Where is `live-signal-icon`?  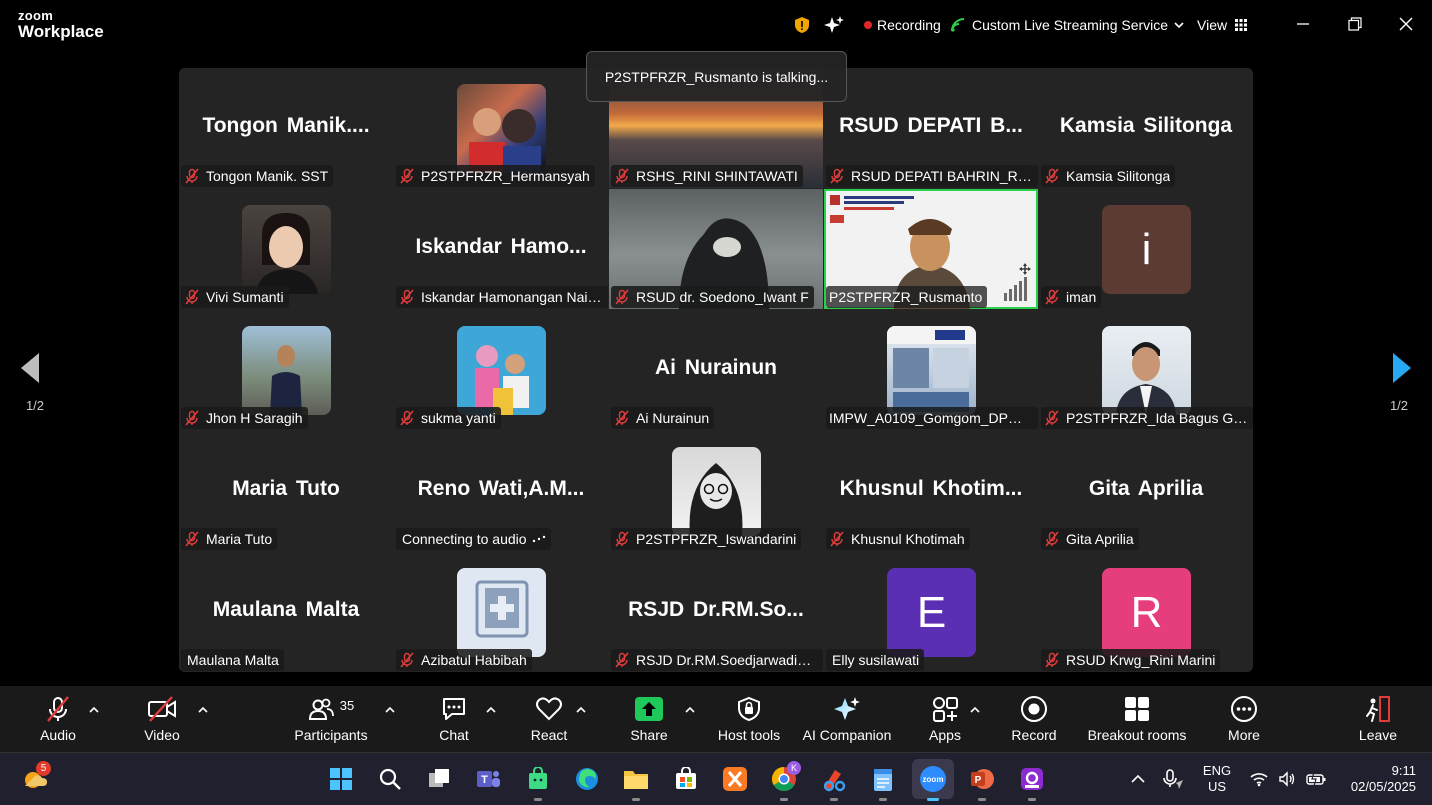 live-signal-icon is located at coordinates (958, 25).